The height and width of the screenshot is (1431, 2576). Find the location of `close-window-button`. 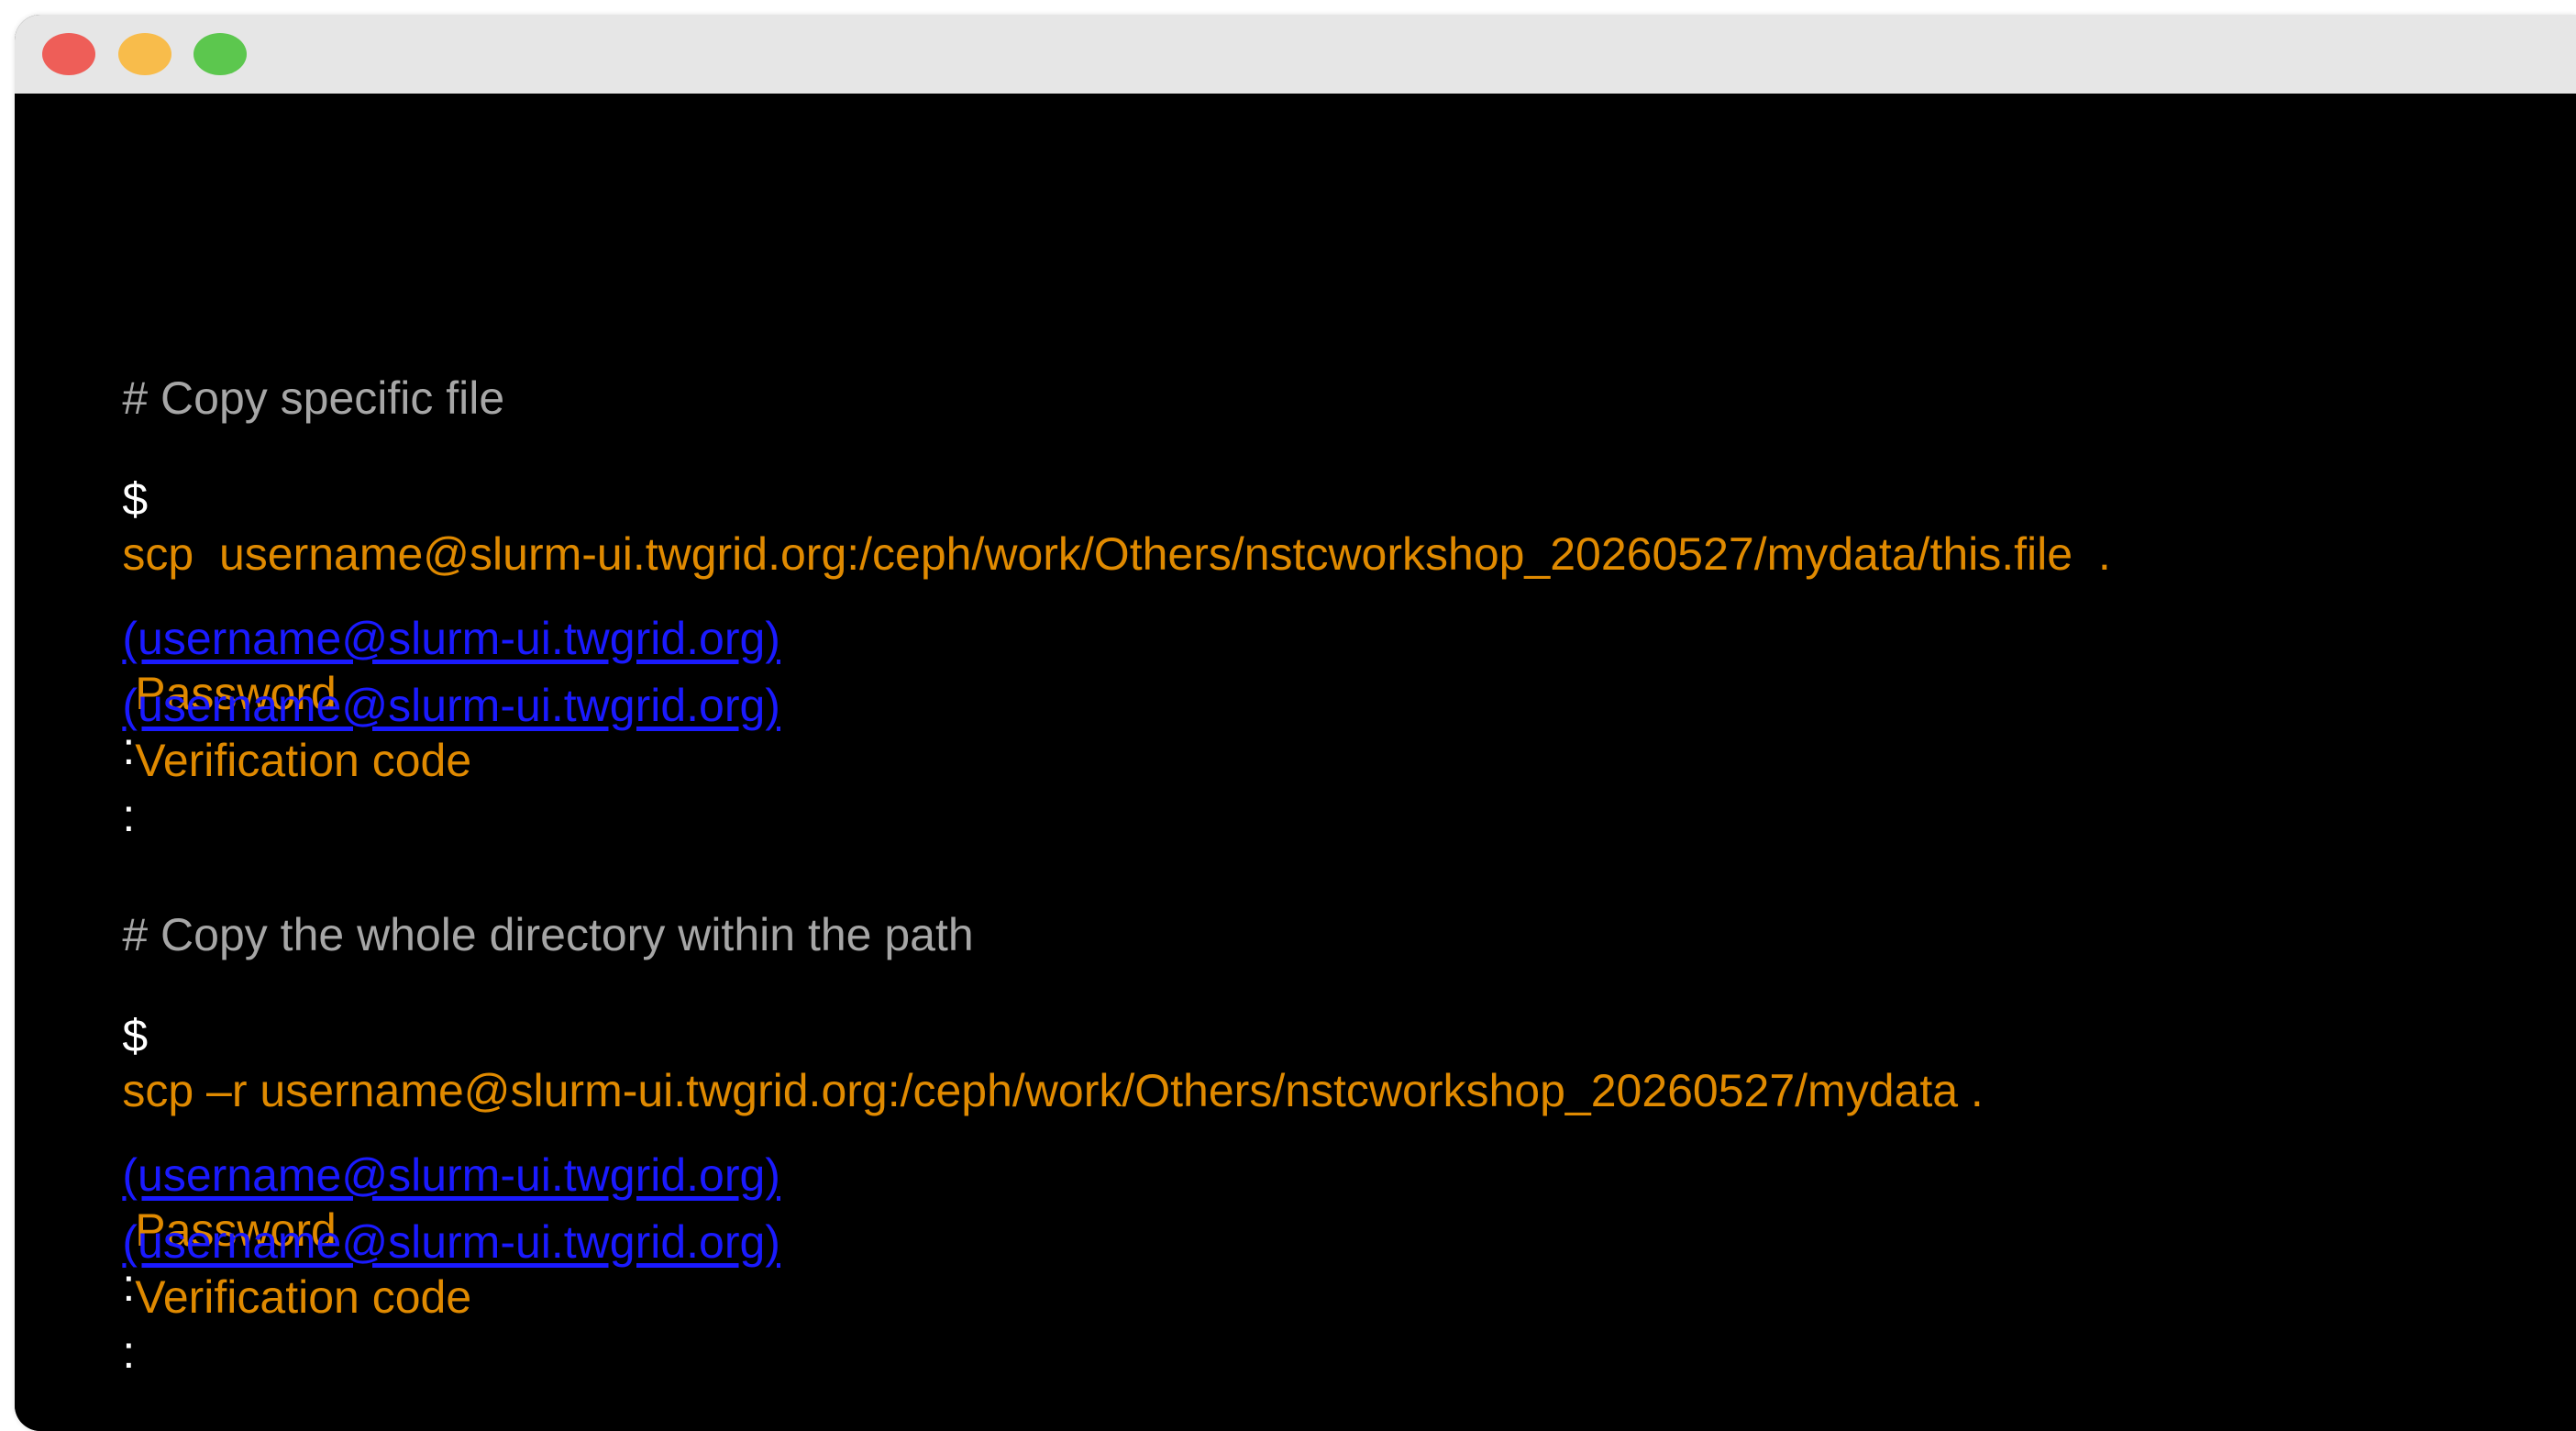

close-window-button is located at coordinates (68, 54).